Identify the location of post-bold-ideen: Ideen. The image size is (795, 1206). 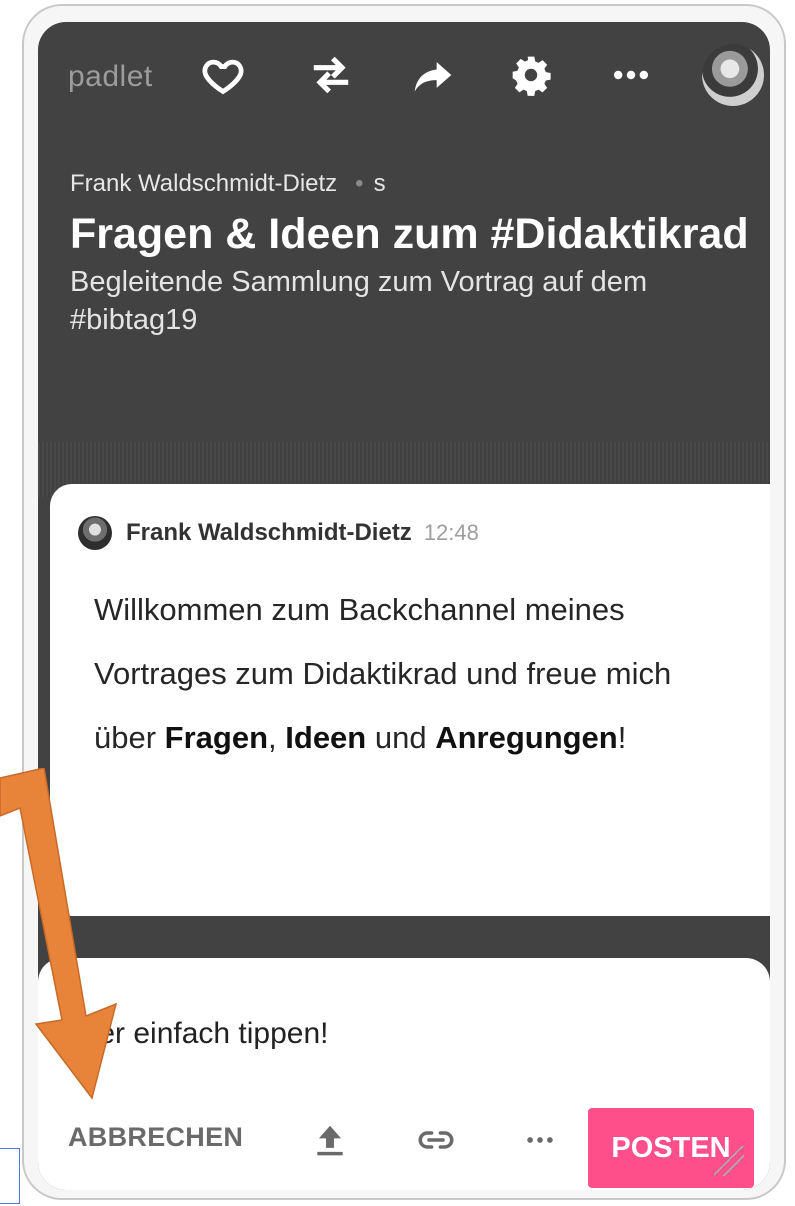
(326, 737).